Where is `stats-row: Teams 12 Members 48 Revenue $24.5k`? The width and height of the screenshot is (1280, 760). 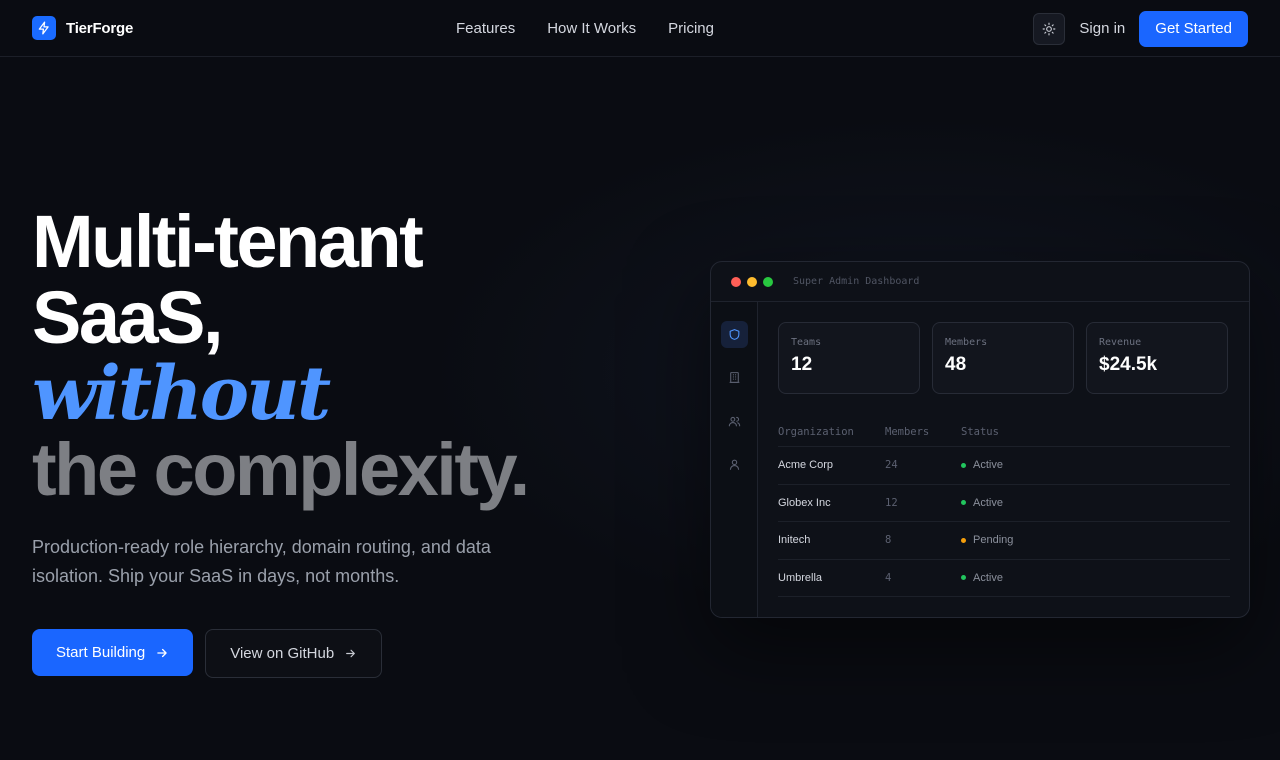
stats-row: Teams 12 Members 48 Revenue $24.5k is located at coordinates (1003, 358).